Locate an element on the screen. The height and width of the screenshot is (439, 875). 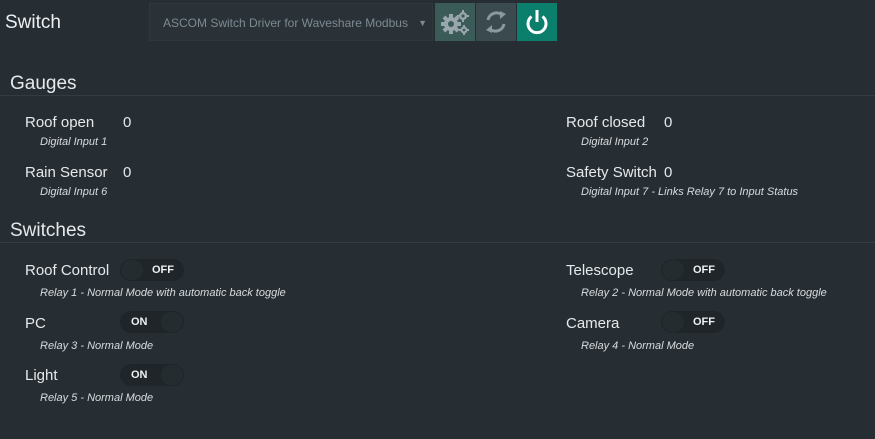
refresh-button is located at coordinates (496, 22).